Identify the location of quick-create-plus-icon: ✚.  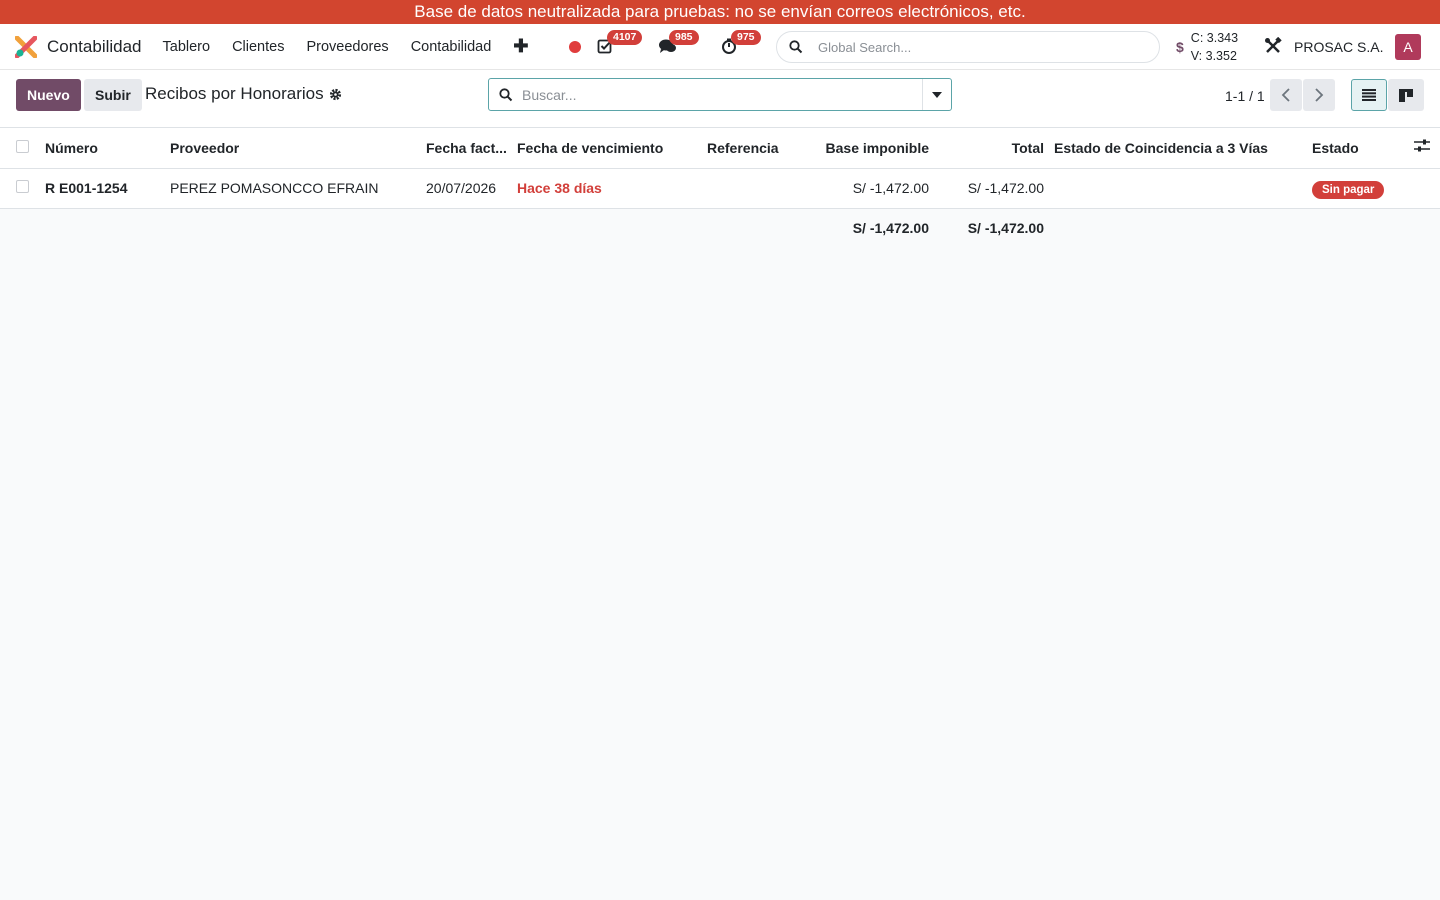
(520, 46).